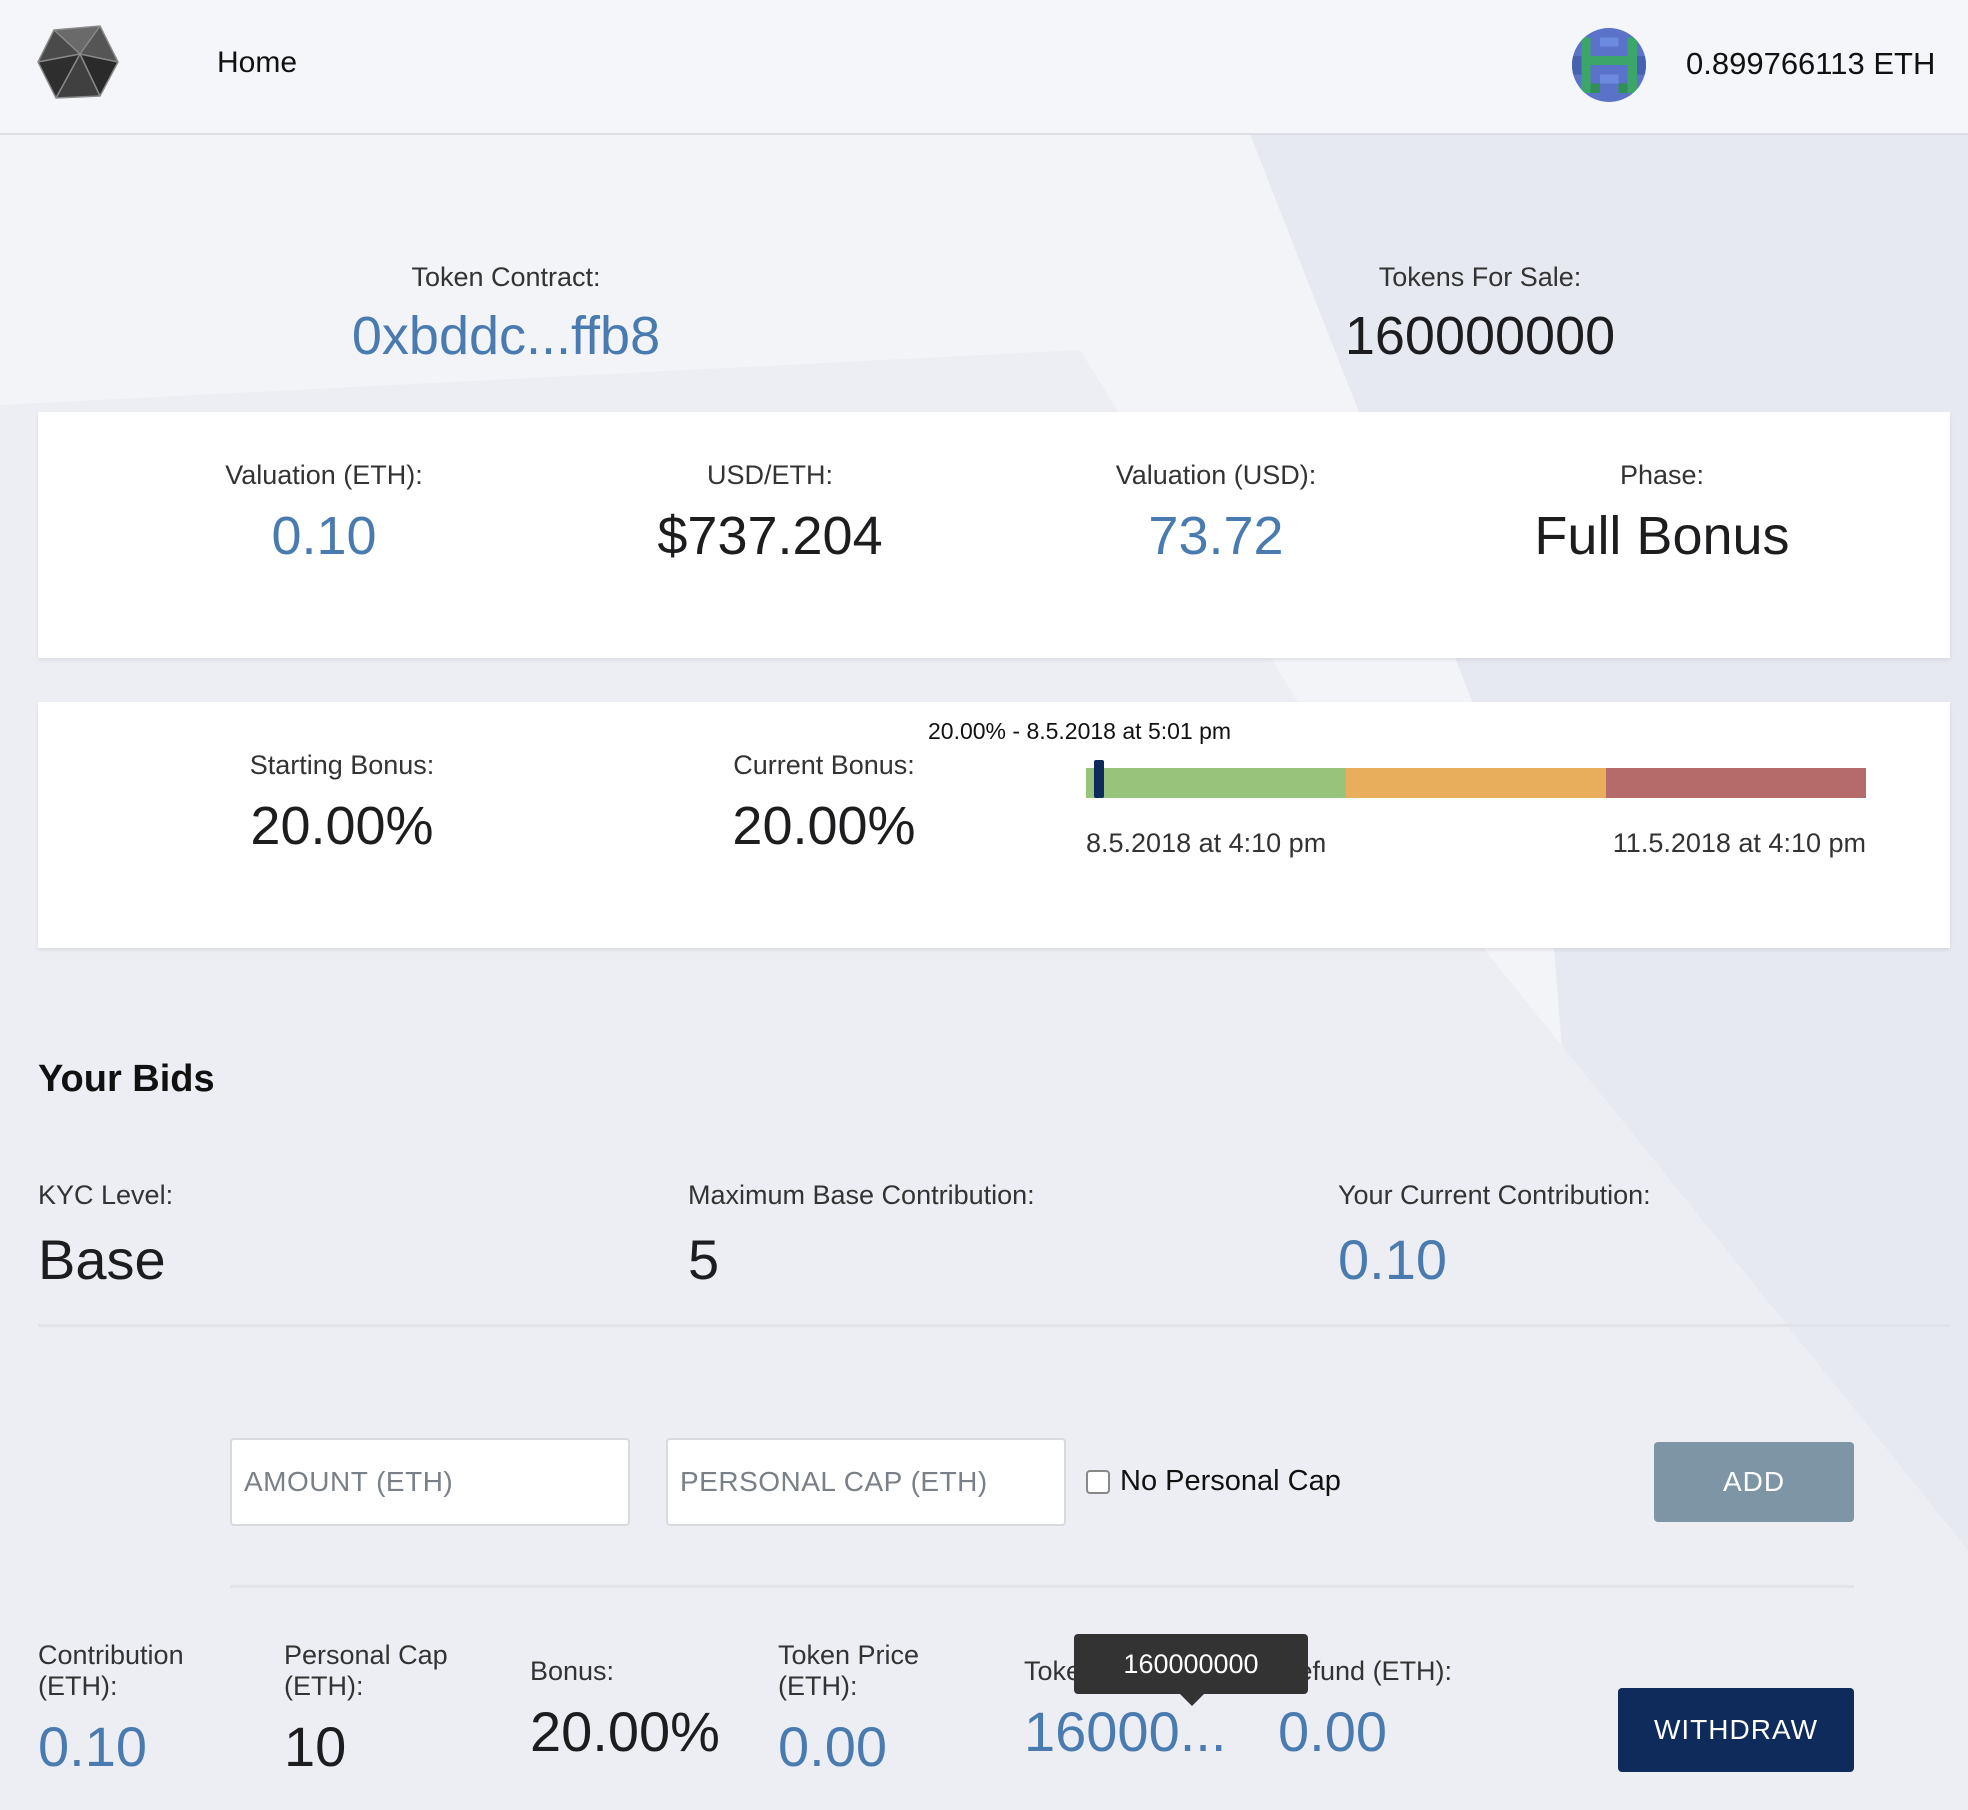  I want to click on usd-eth-label: USD/ETH:, so click(769, 475).